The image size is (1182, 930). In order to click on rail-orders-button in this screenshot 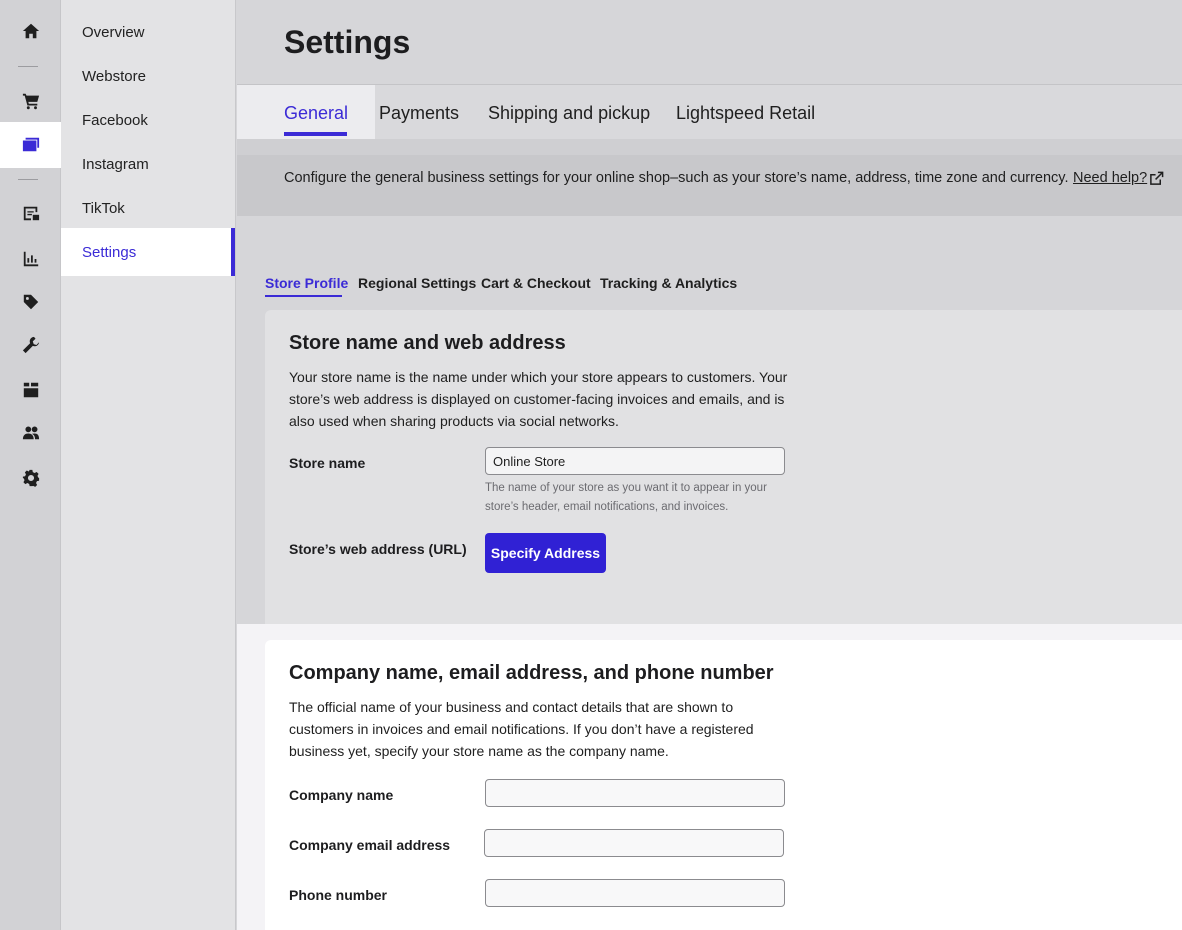, I will do `click(30, 213)`.